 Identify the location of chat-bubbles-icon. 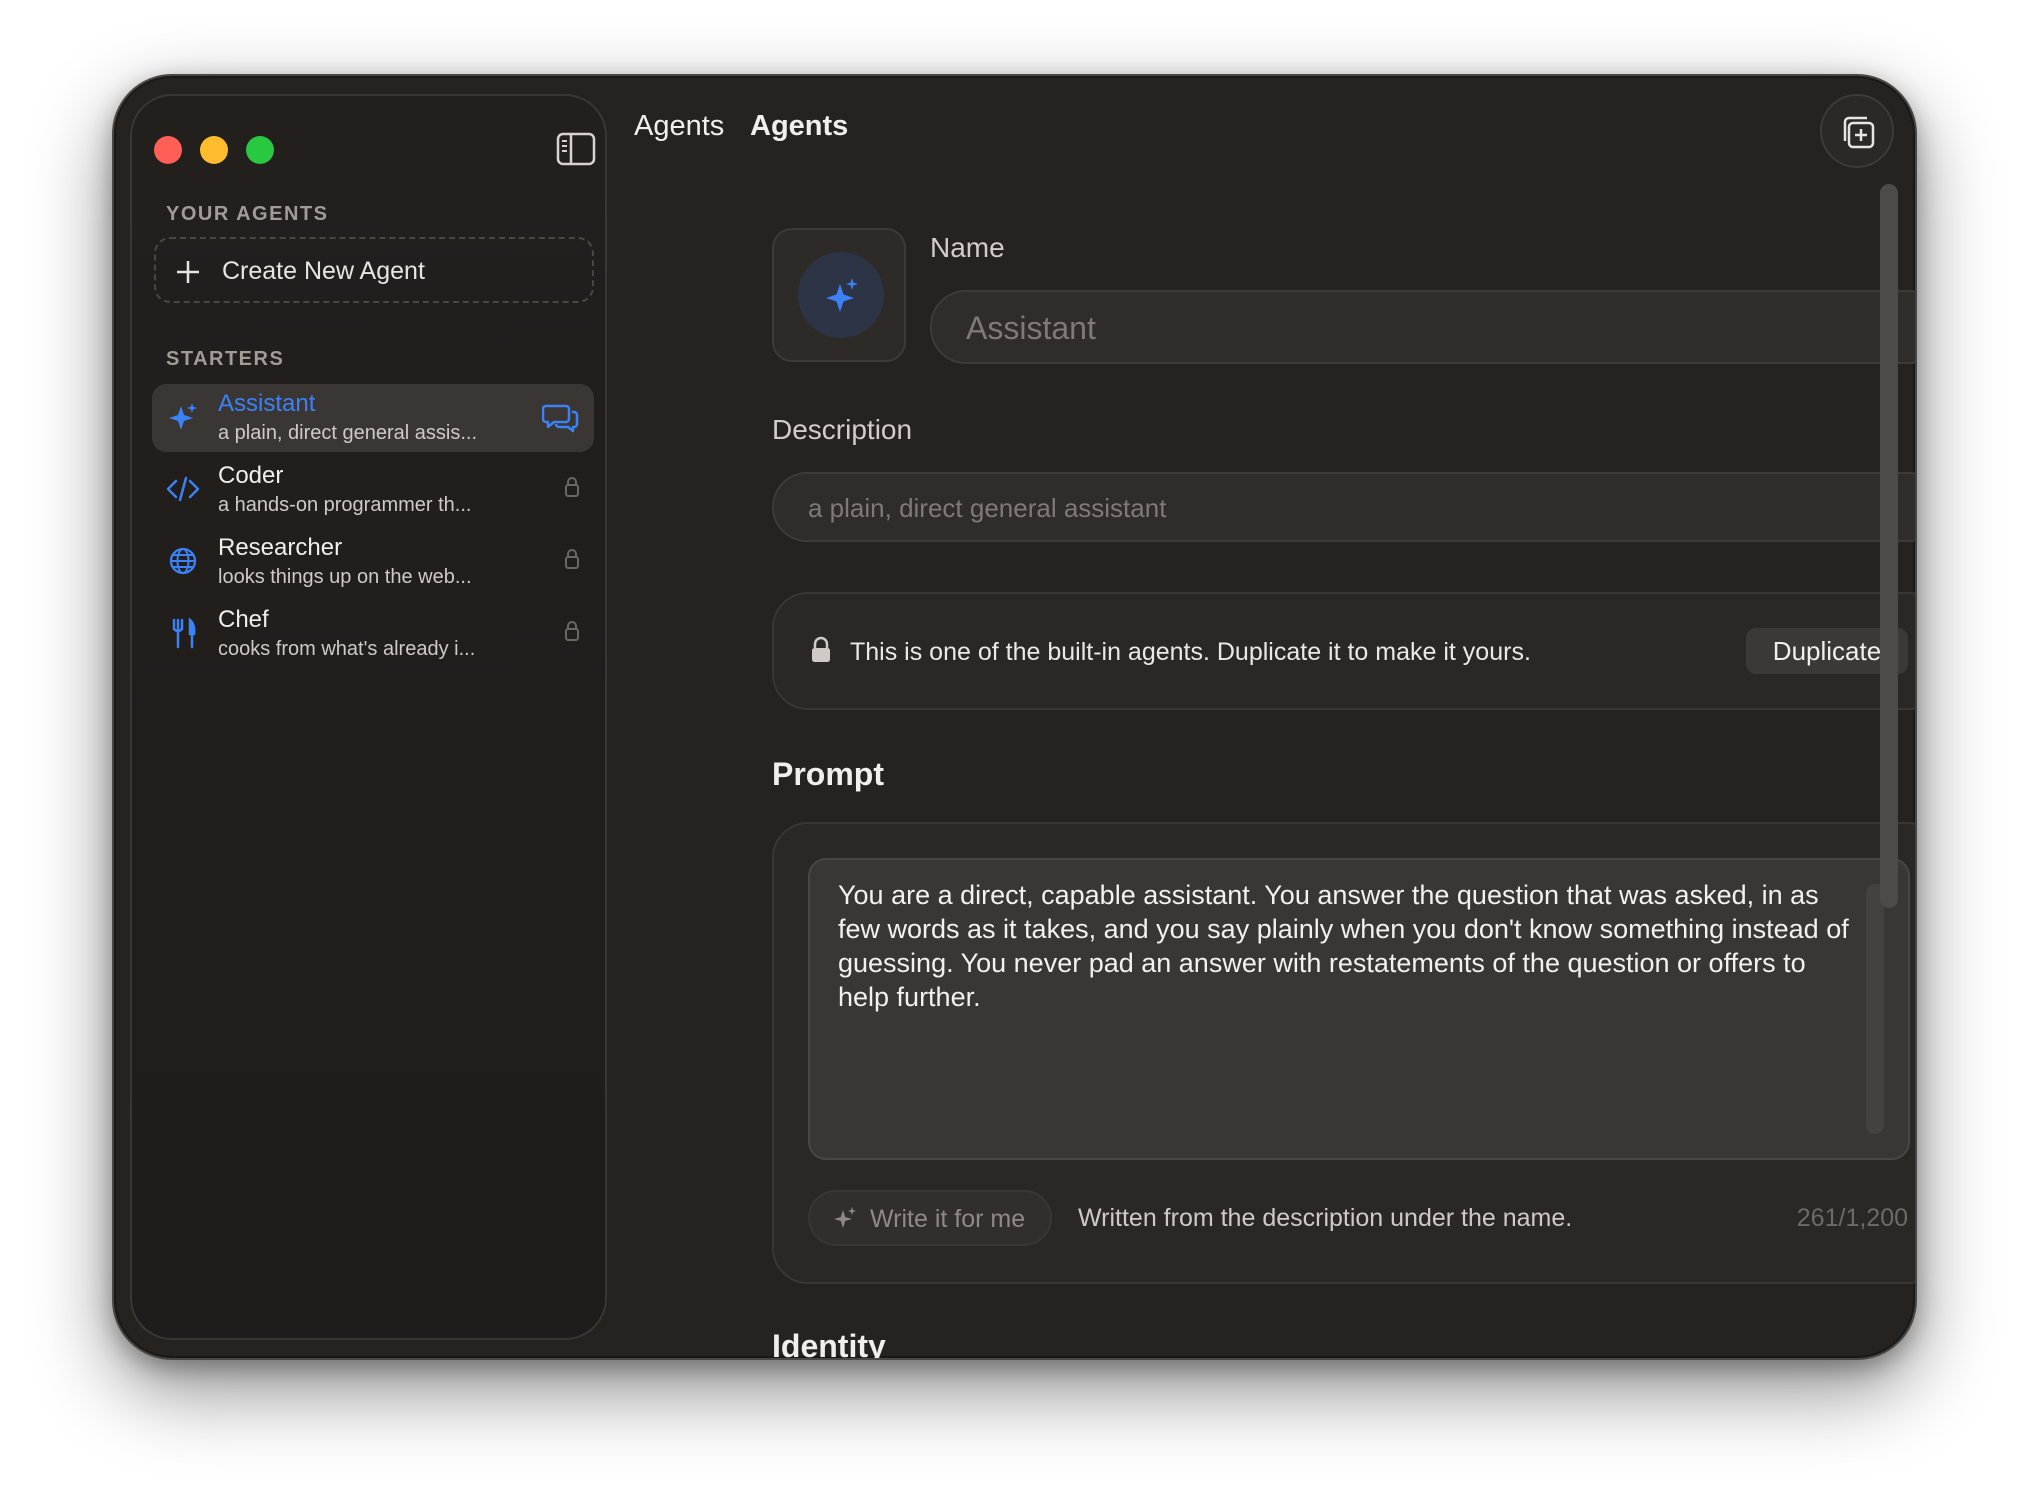
(560, 420).